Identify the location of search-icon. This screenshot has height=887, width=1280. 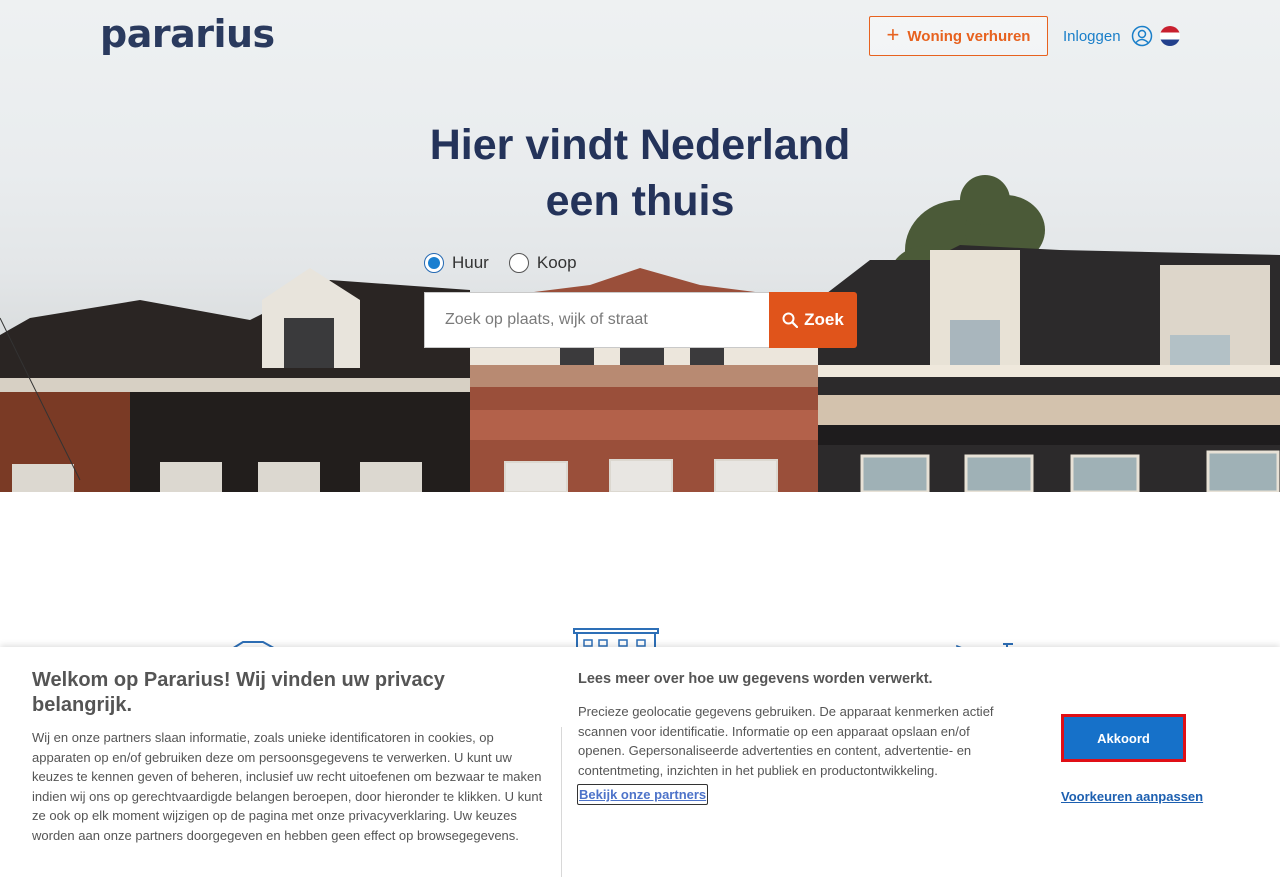
(790, 320).